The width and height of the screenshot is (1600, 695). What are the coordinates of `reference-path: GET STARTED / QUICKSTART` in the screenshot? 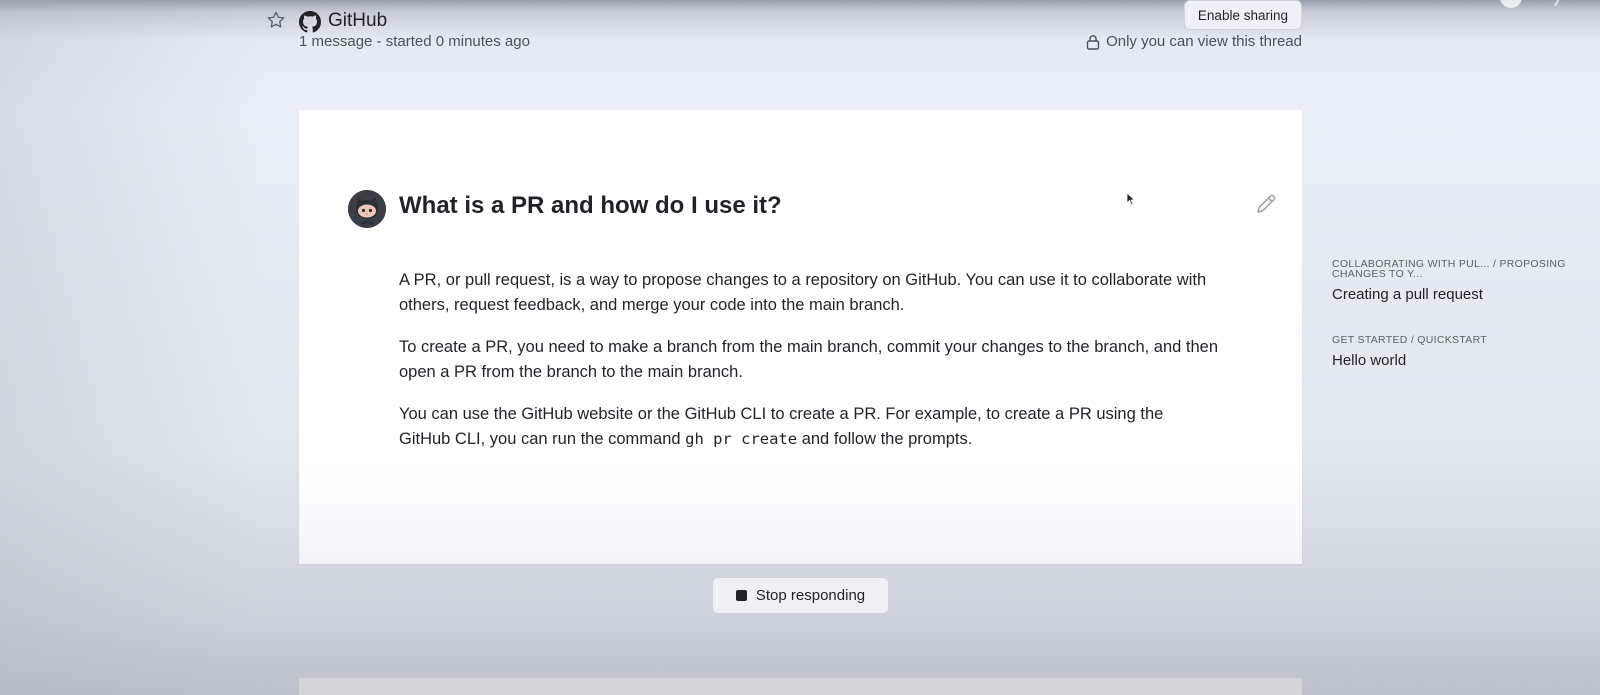 It's located at (1409, 340).